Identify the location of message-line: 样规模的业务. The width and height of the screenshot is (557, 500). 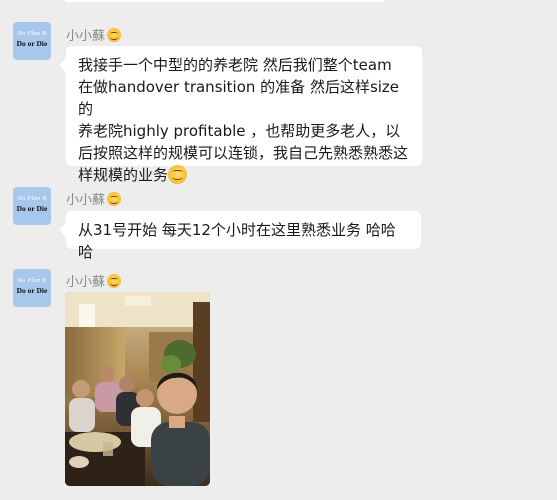
(123, 175).